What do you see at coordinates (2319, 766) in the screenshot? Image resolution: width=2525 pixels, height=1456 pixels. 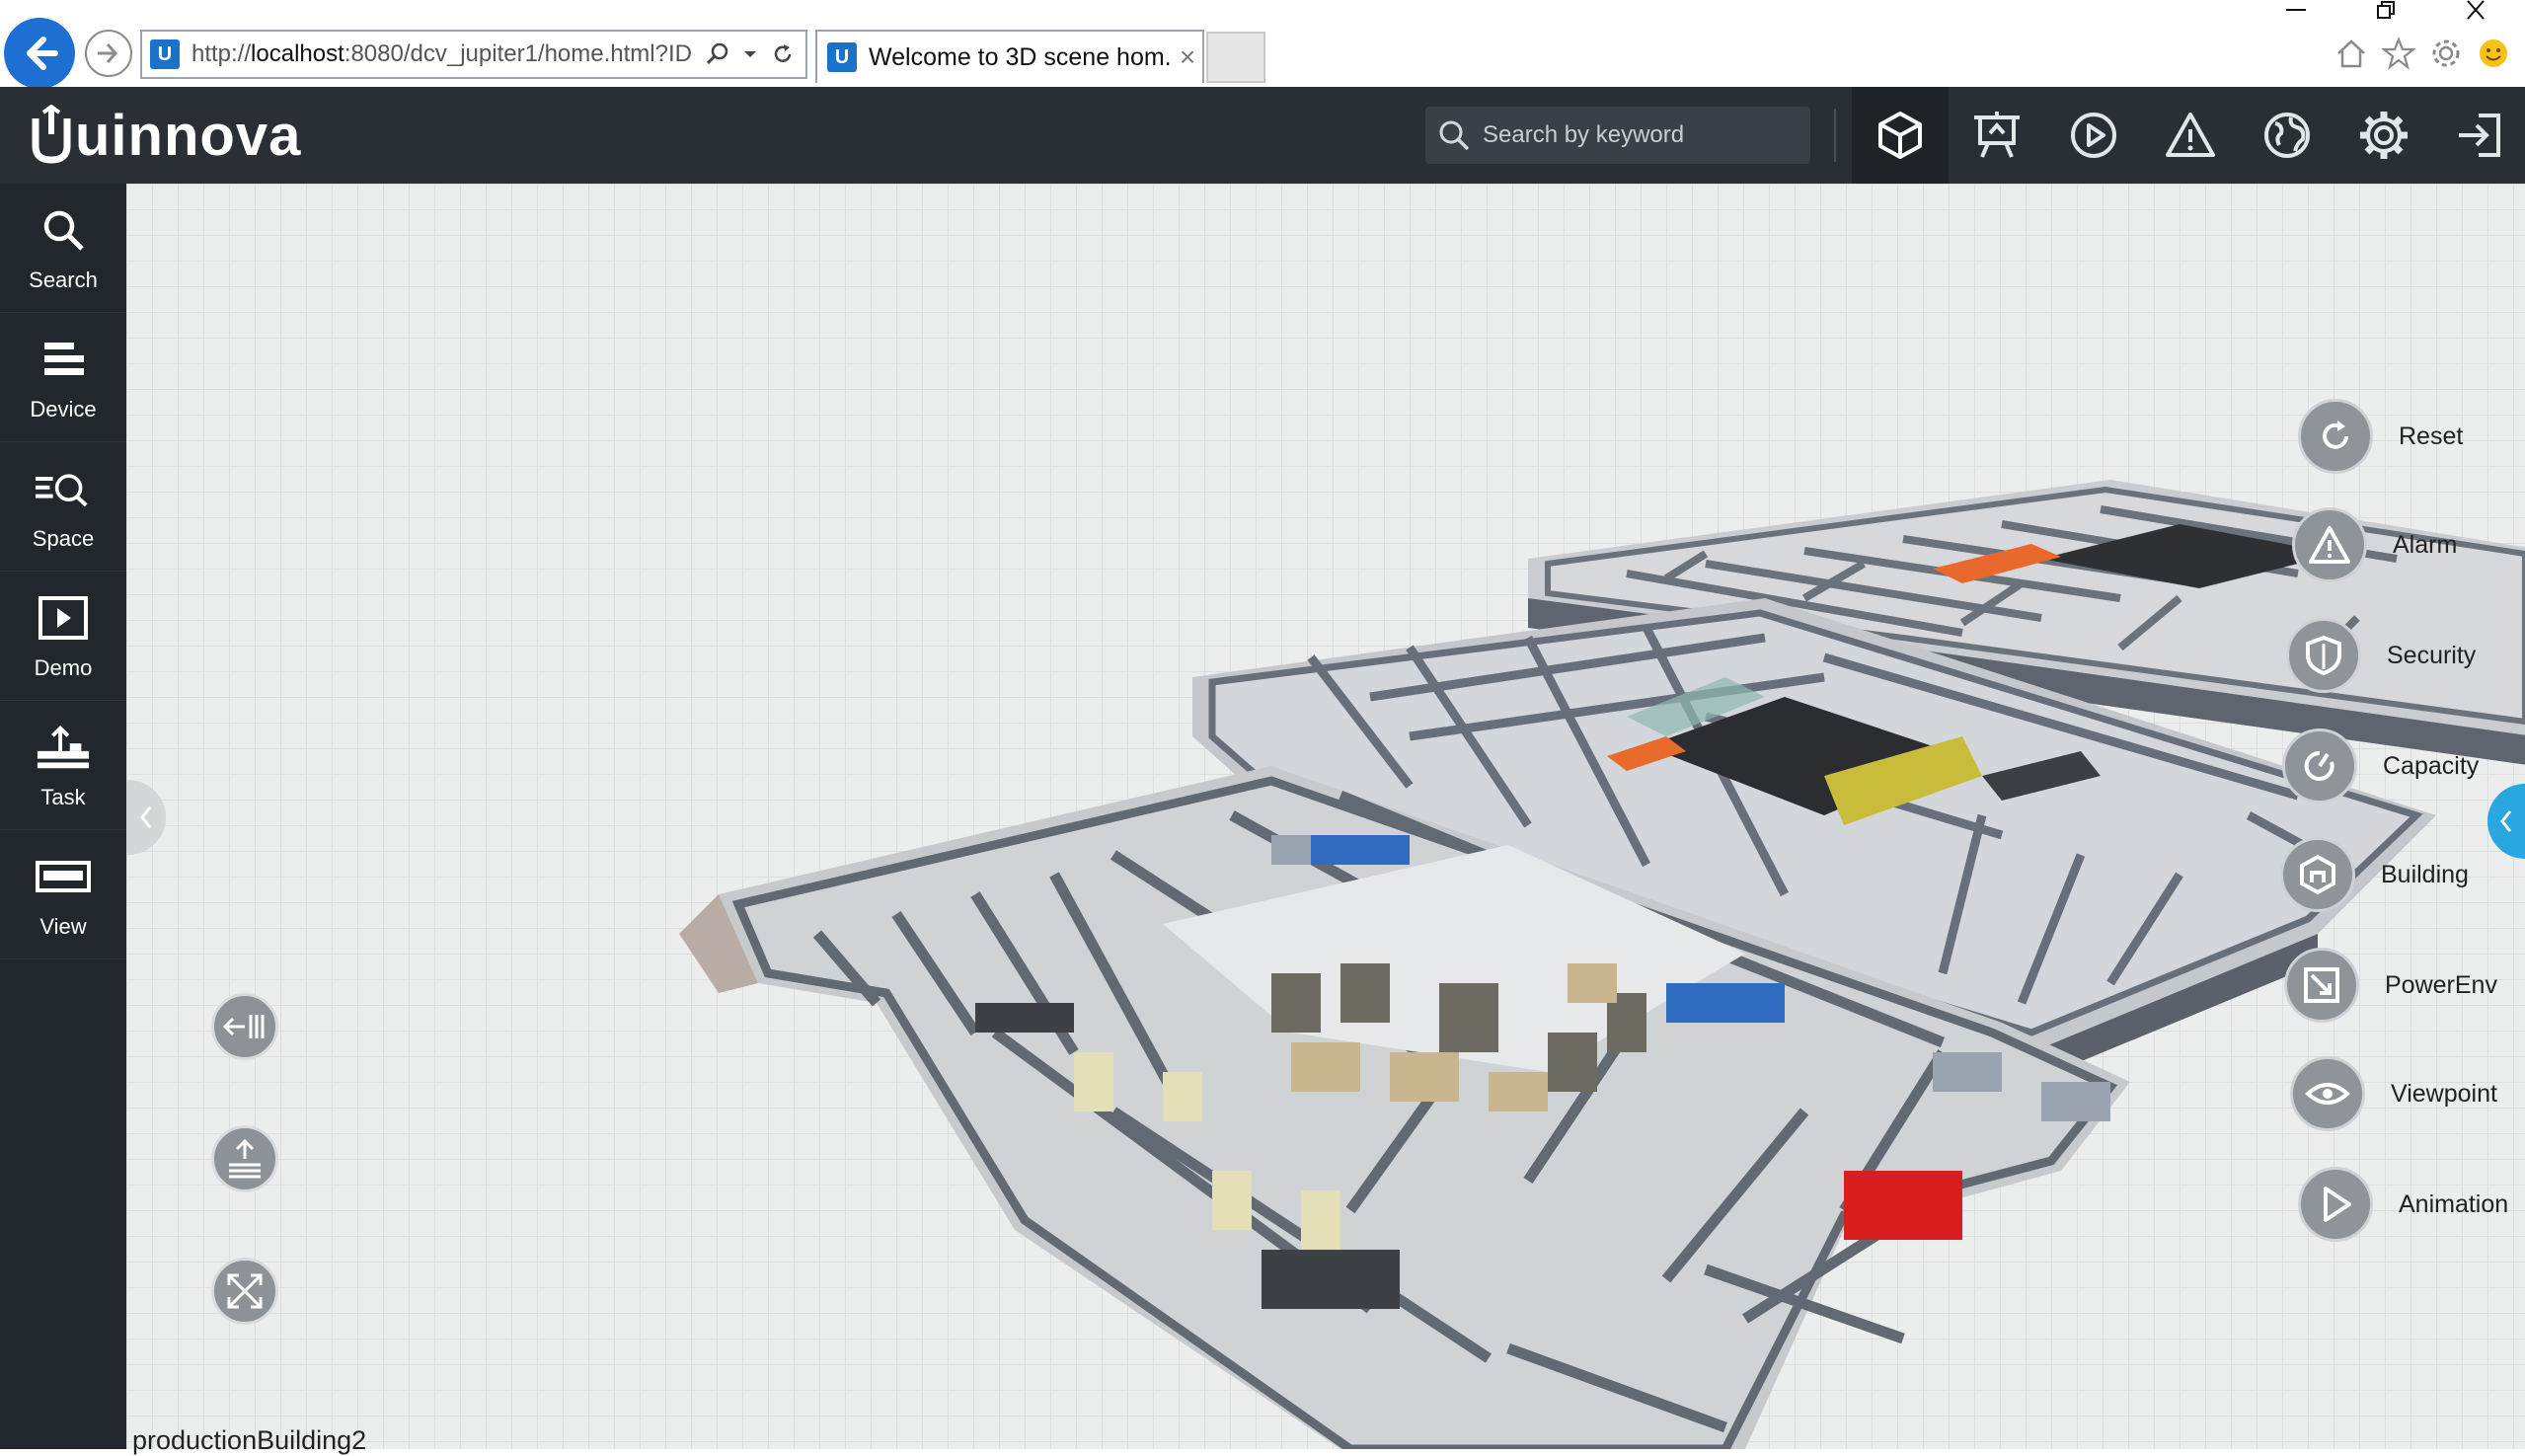 I see `capacity-icon` at bounding box center [2319, 766].